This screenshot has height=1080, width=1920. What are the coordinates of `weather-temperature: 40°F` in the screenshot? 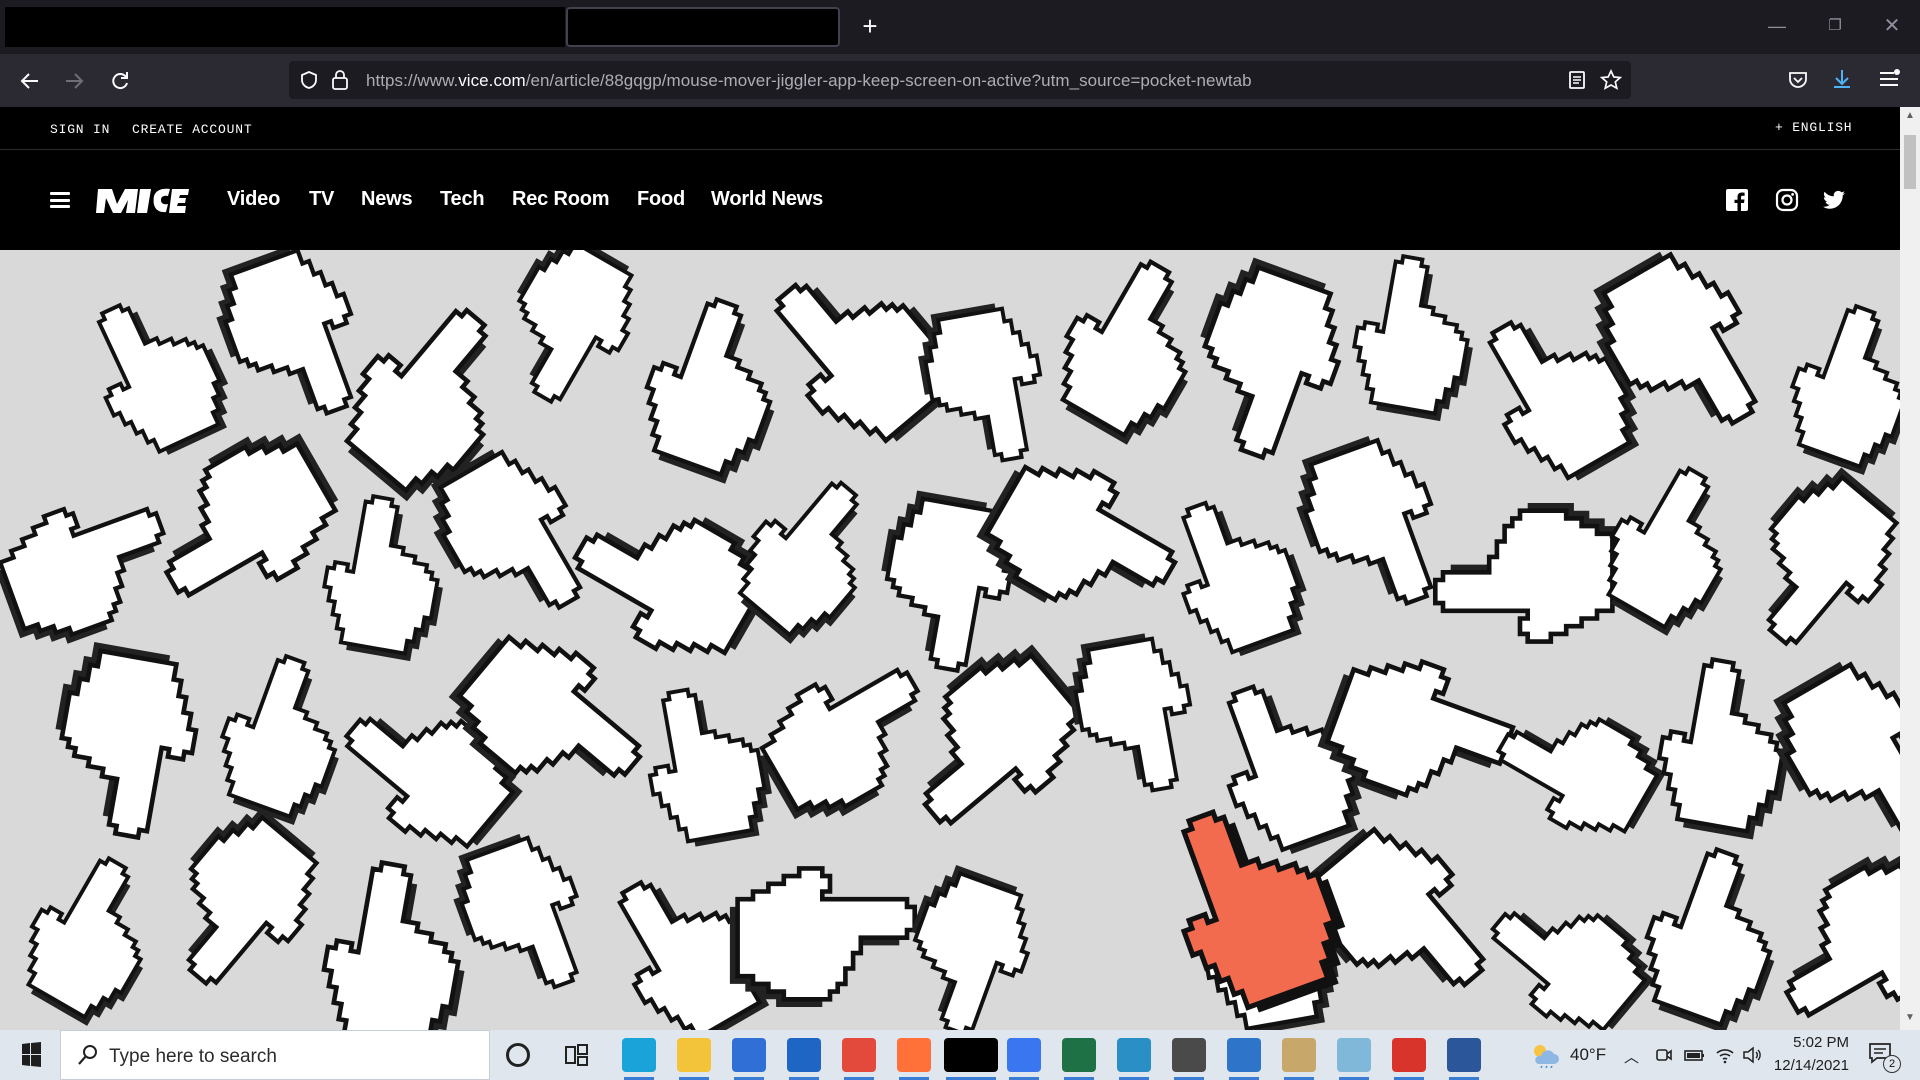 It's located at (1588, 1055).